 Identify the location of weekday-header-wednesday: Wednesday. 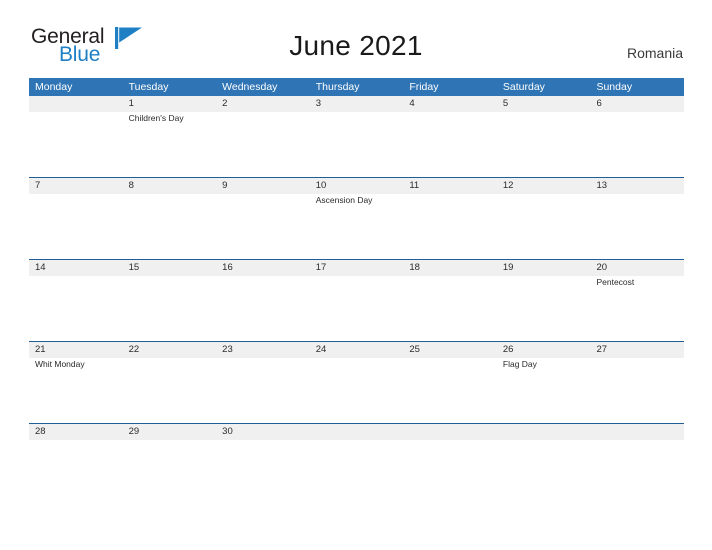
(250, 87).